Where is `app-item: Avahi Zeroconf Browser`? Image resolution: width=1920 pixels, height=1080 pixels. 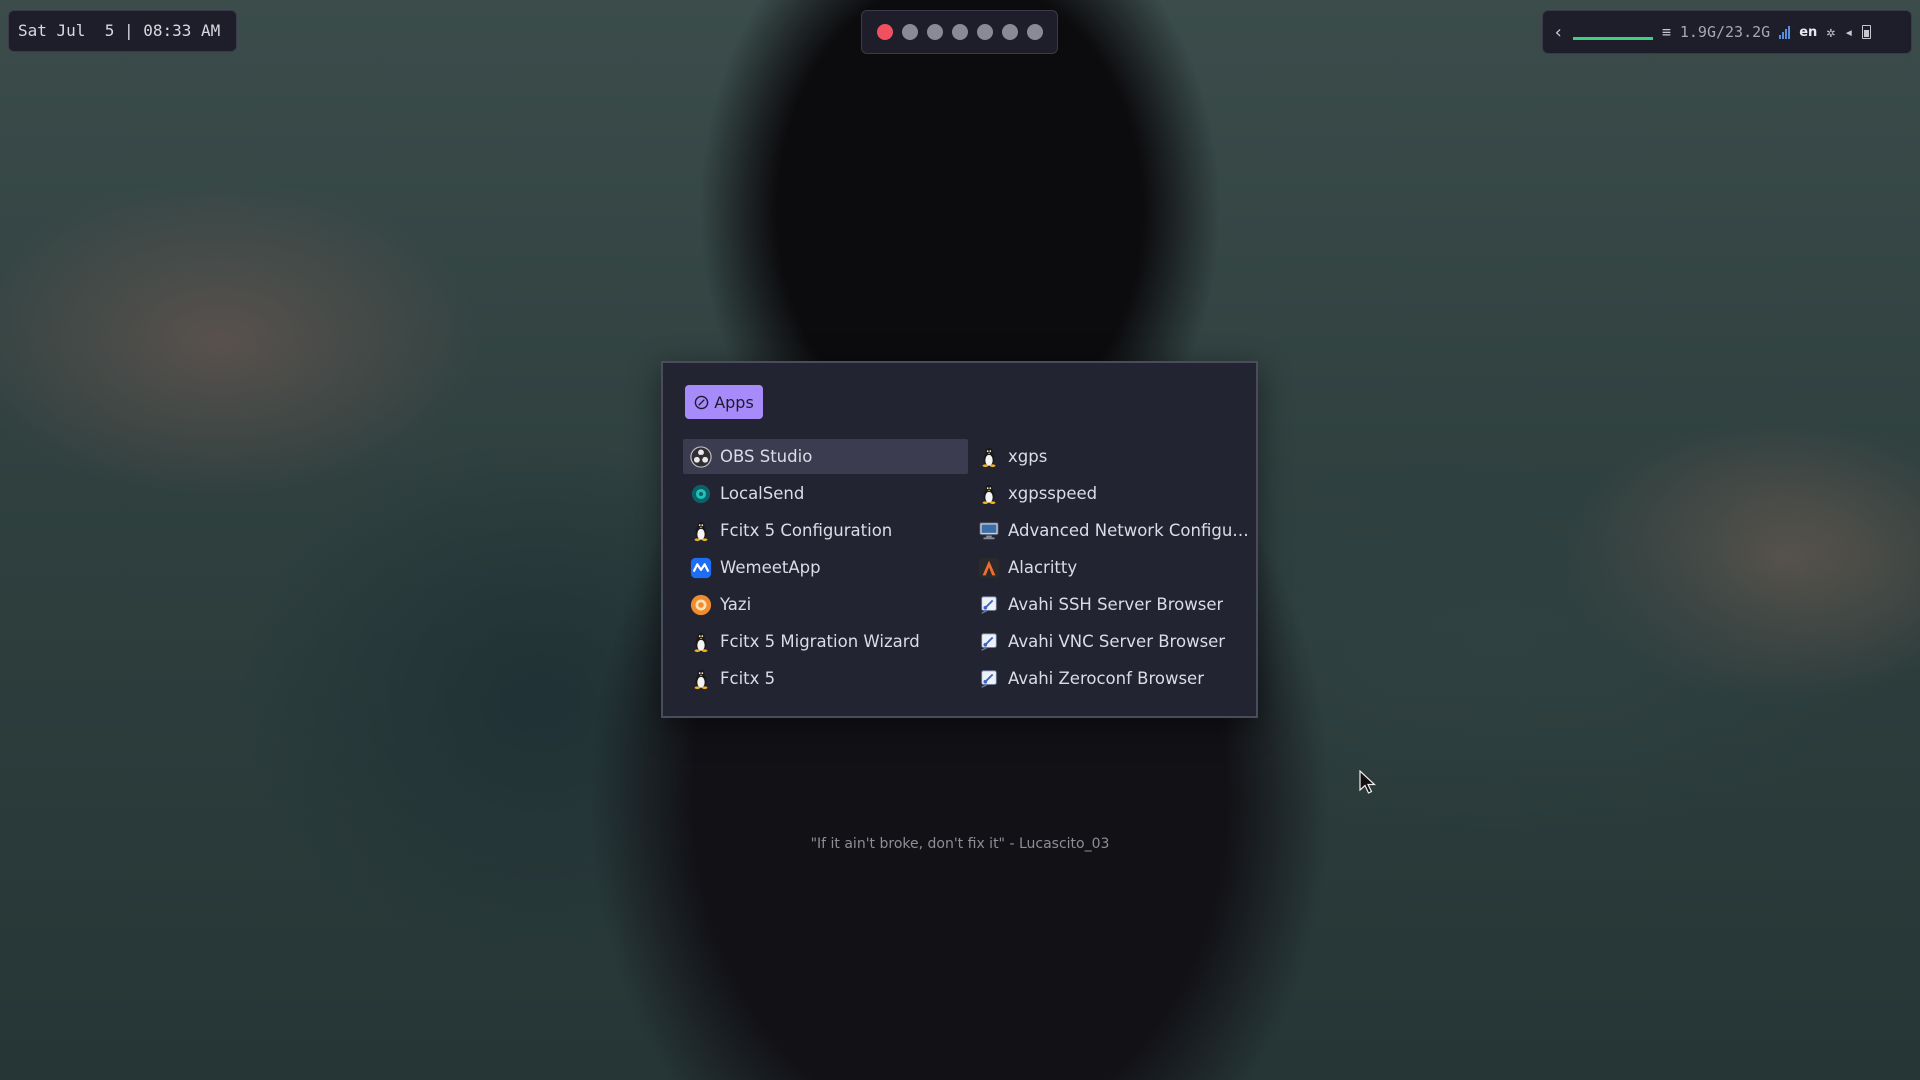
app-item: Avahi Zeroconf Browser is located at coordinates (1111, 678).